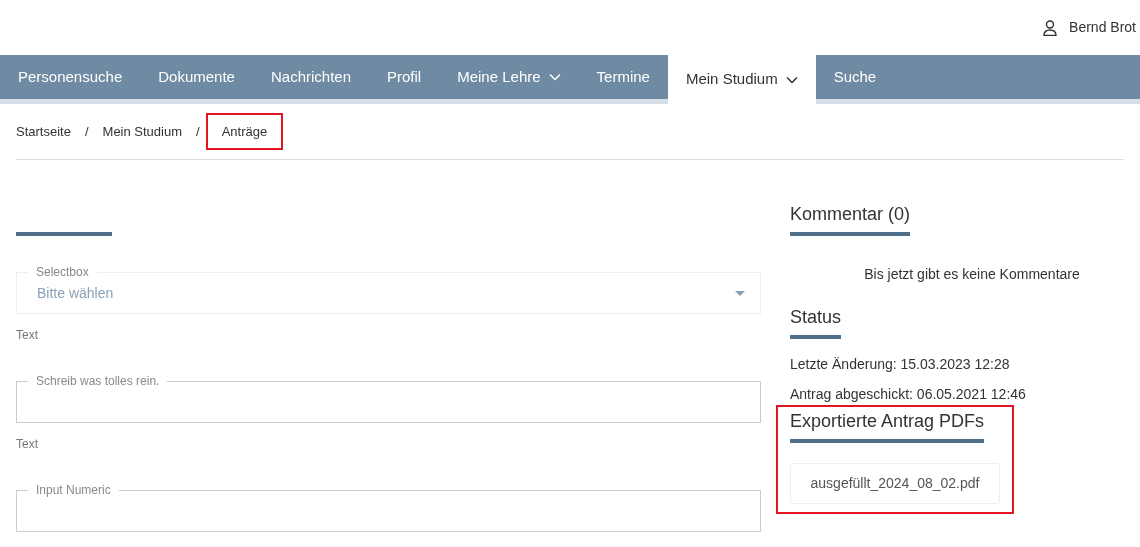  What do you see at coordinates (972, 274) in the screenshot?
I see `empty-comments-text: Bis jetzt gibt es keine Kommentare` at bounding box center [972, 274].